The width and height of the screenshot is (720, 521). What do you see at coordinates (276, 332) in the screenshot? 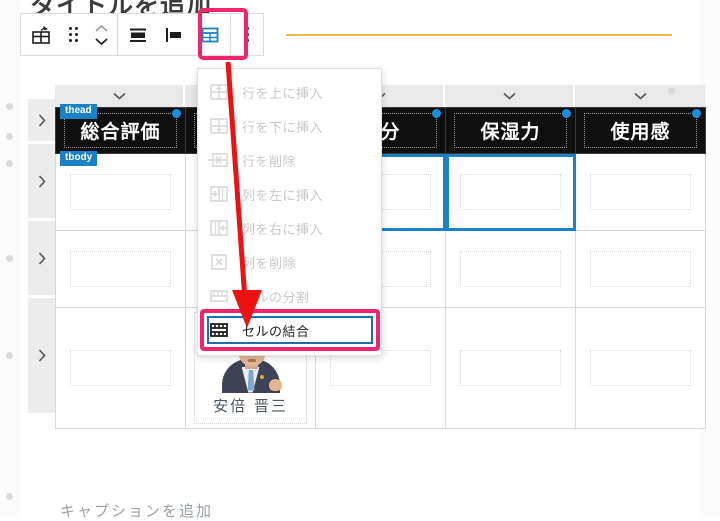
I see `menu-item-label: セルの結合` at bounding box center [276, 332].